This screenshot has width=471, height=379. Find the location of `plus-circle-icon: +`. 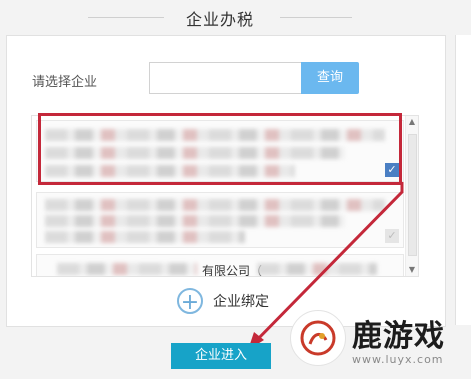

plus-circle-icon: + is located at coordinates (190, 301).